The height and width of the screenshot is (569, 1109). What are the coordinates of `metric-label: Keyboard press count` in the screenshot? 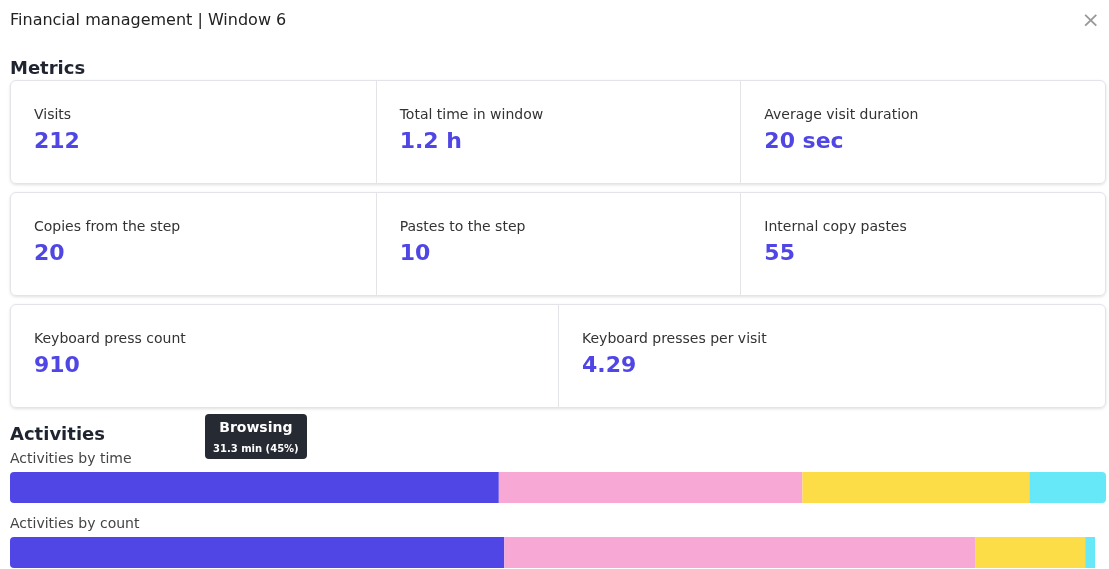 It's located at (110, 338).